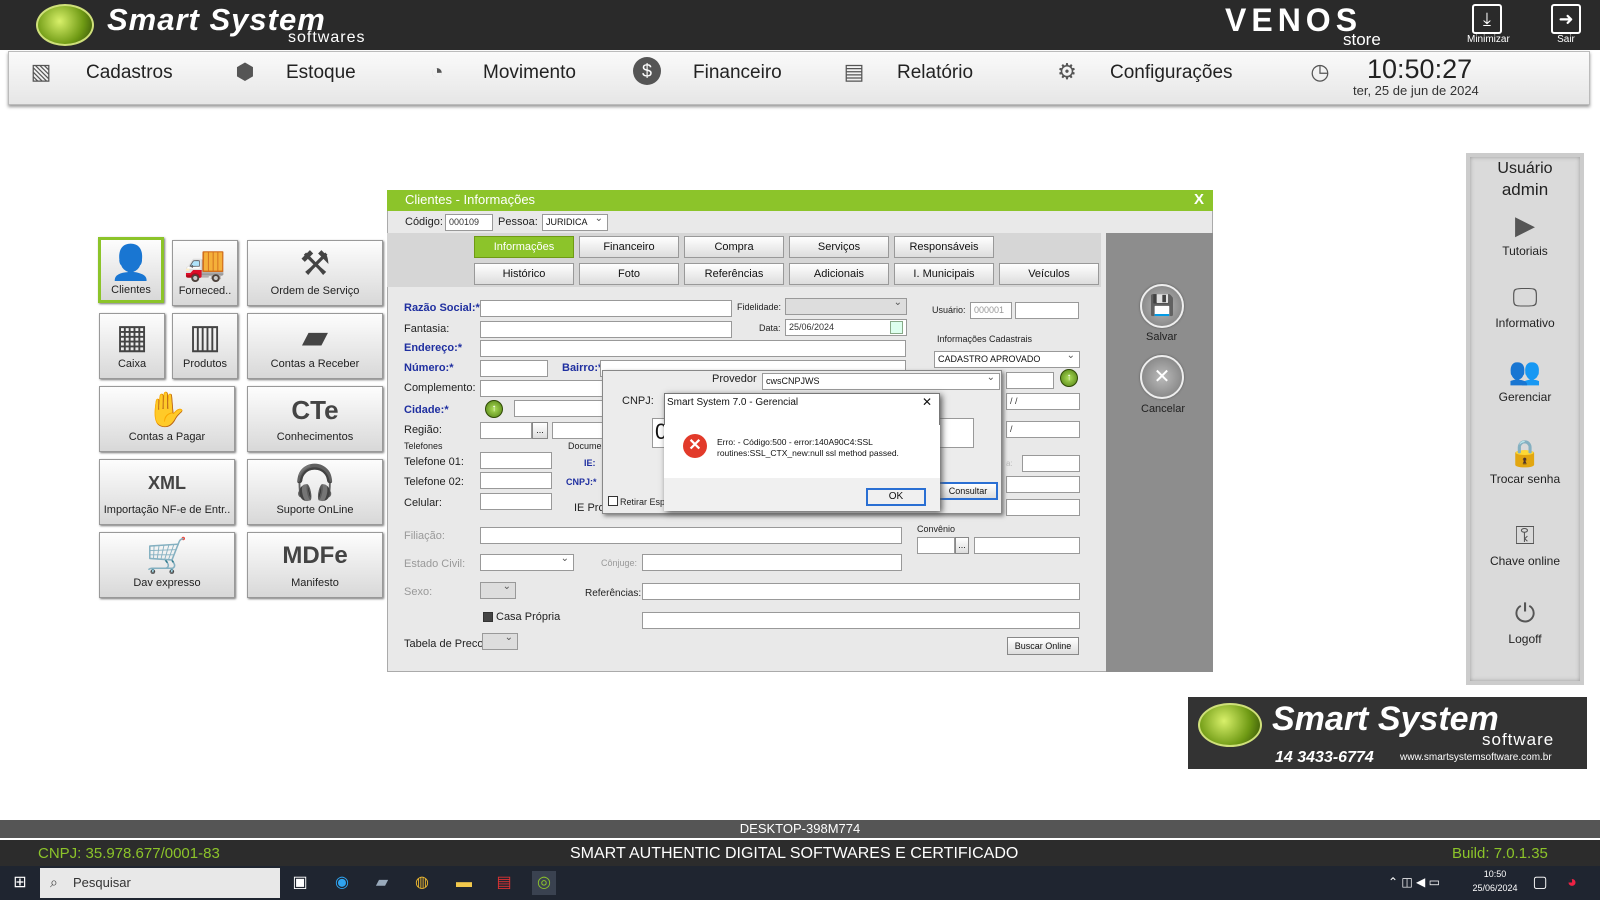 The width and height of the screenshot is (1600, 900). Describe the element at coordinates (132, 337) in the screenshot. I see `cash-register-icon: ▦` at that location.